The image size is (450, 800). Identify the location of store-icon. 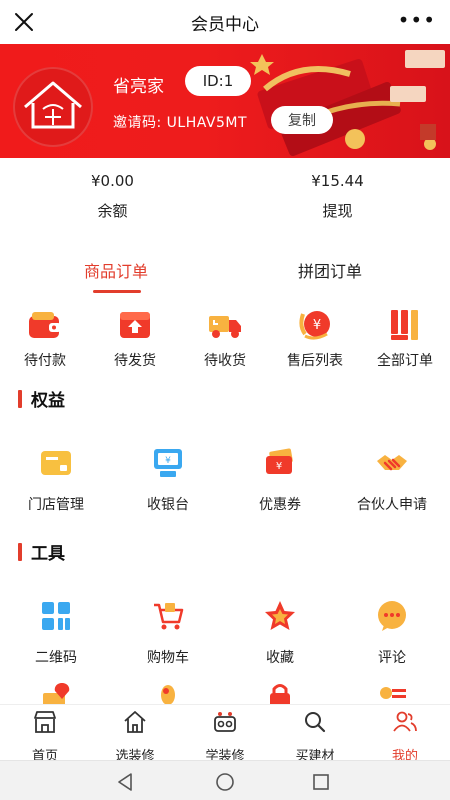
(45, 722).